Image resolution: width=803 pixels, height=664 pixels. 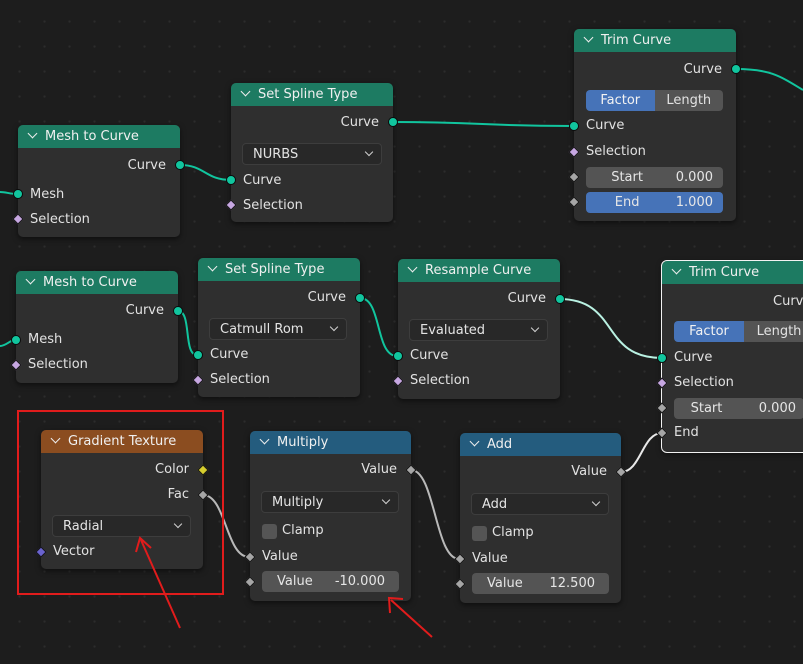 I want to click on node-title: Add, so click(x=500, y=444).